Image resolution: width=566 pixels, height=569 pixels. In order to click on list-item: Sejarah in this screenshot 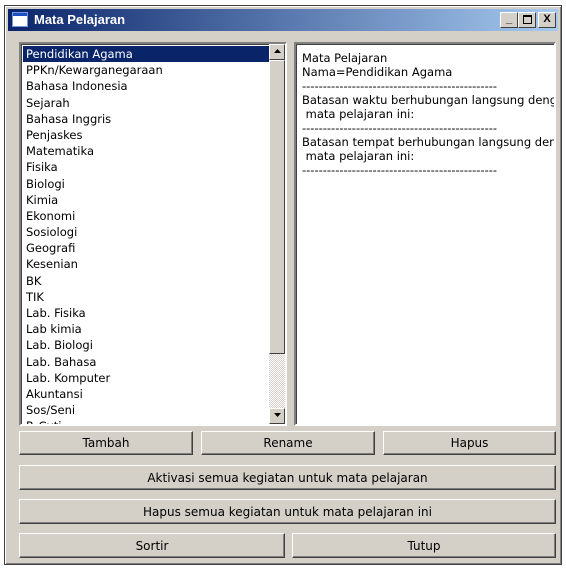, I will do `click(146, 103)`.